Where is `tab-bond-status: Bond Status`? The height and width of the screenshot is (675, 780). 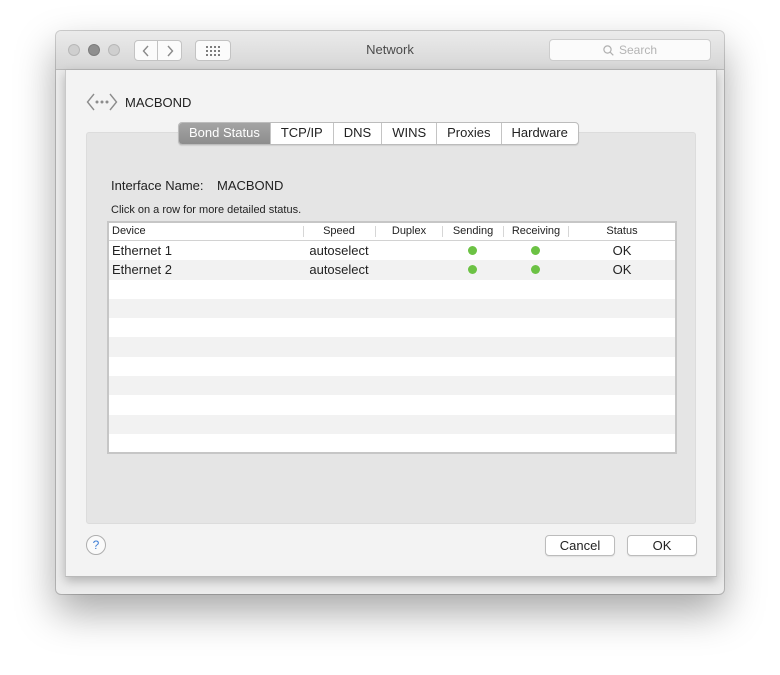 tab-bond-status: Bond Status is located at coordinates (224, 133).